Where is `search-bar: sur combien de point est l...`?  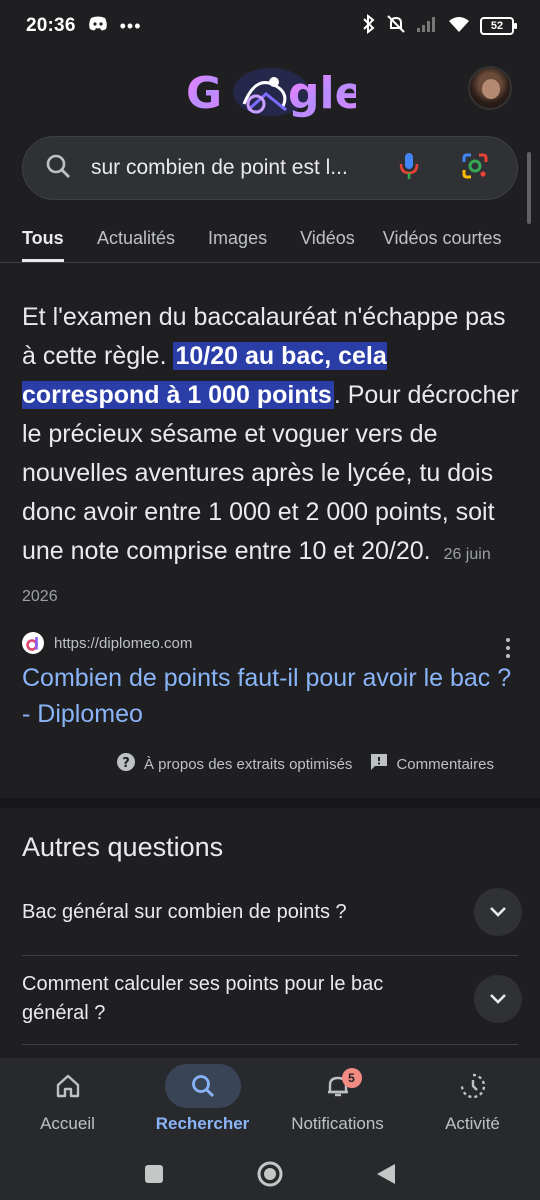 search-bar: sur combien de point est l... is located at coordinates (270, 168).